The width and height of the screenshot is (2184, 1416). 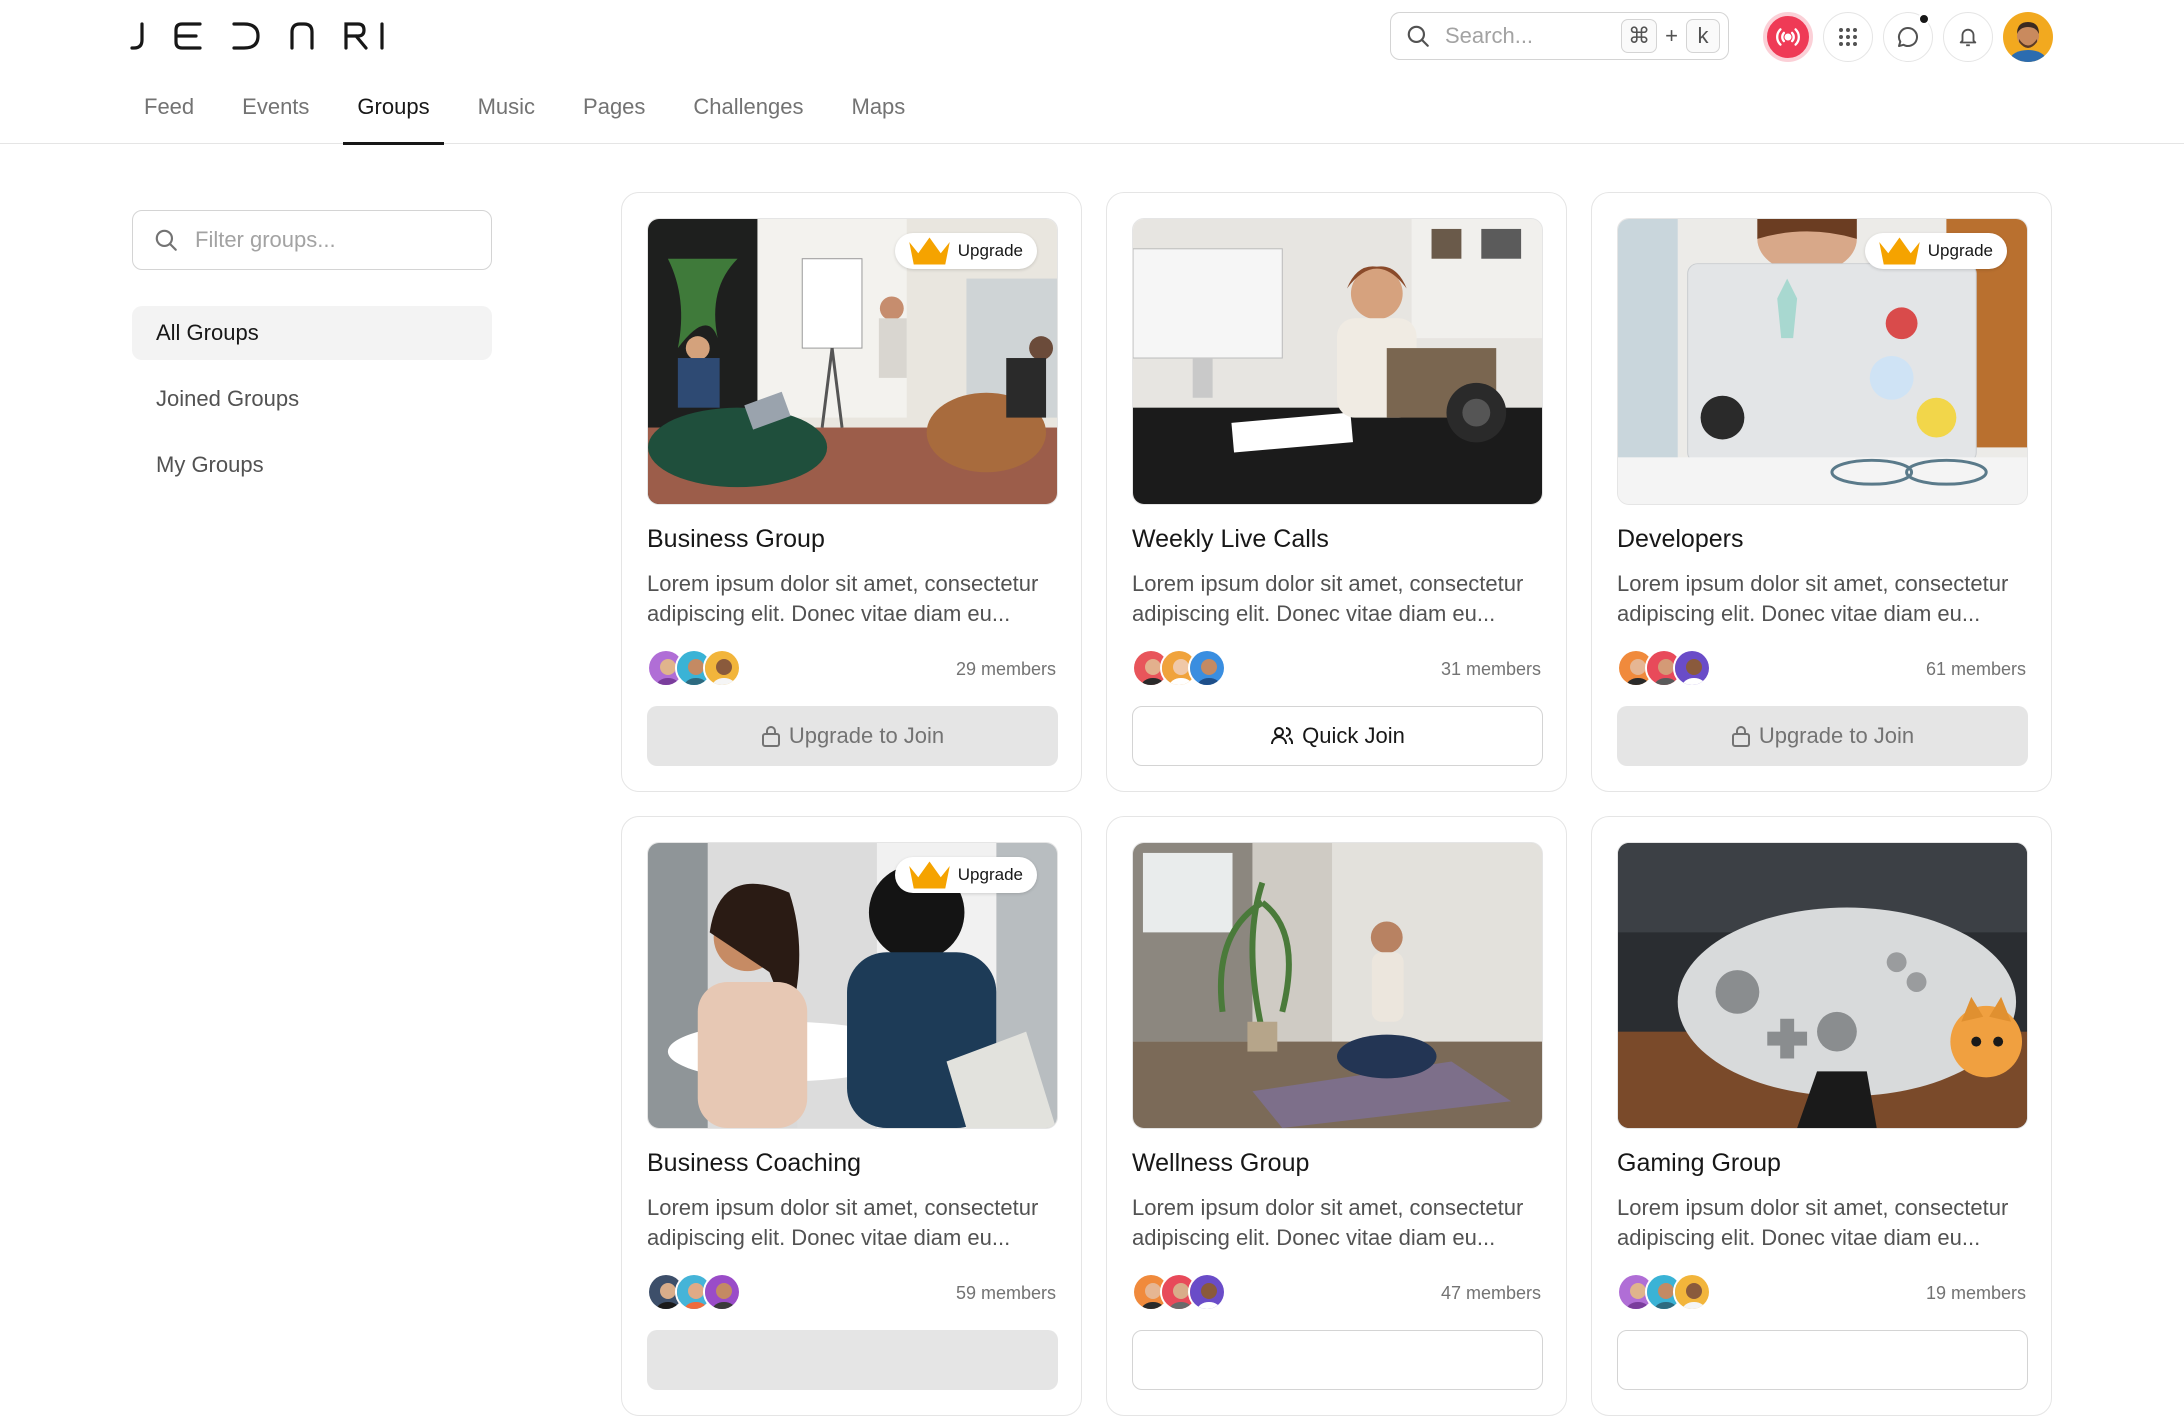 What do you see at coordinates (1975, 1293) in the screenshot?
I see `member-count: 19 members` at bounding box center [1975, 1293].